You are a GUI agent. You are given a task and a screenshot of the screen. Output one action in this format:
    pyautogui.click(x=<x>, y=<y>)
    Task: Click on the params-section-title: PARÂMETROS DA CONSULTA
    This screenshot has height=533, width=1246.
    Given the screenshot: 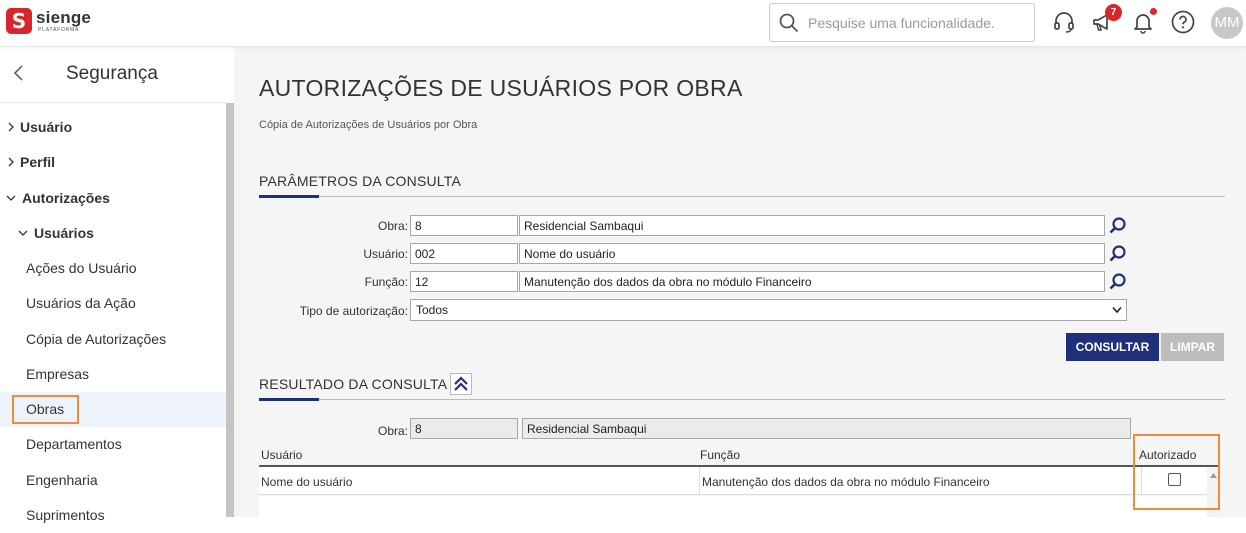 What is the action you would take?
    pyautogui.click(x=360, y=181)
    